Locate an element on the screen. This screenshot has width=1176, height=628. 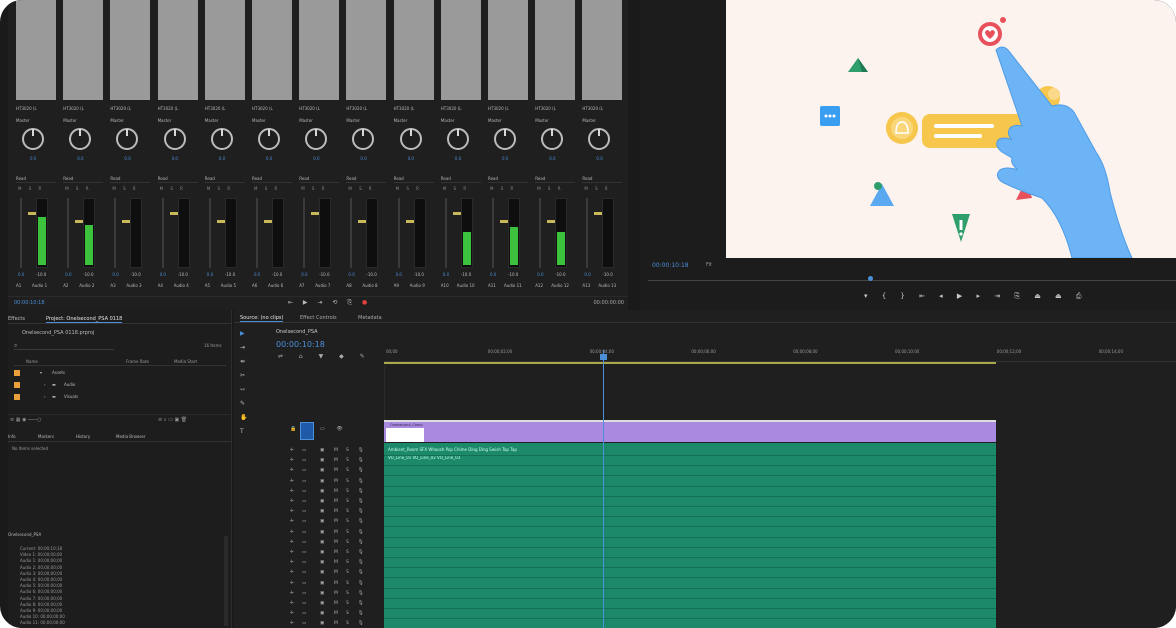
mixer-transport-controls: ⇤ ▶ ⇥ ⟲ ⎘ ● is located at coordinates (329, 303).